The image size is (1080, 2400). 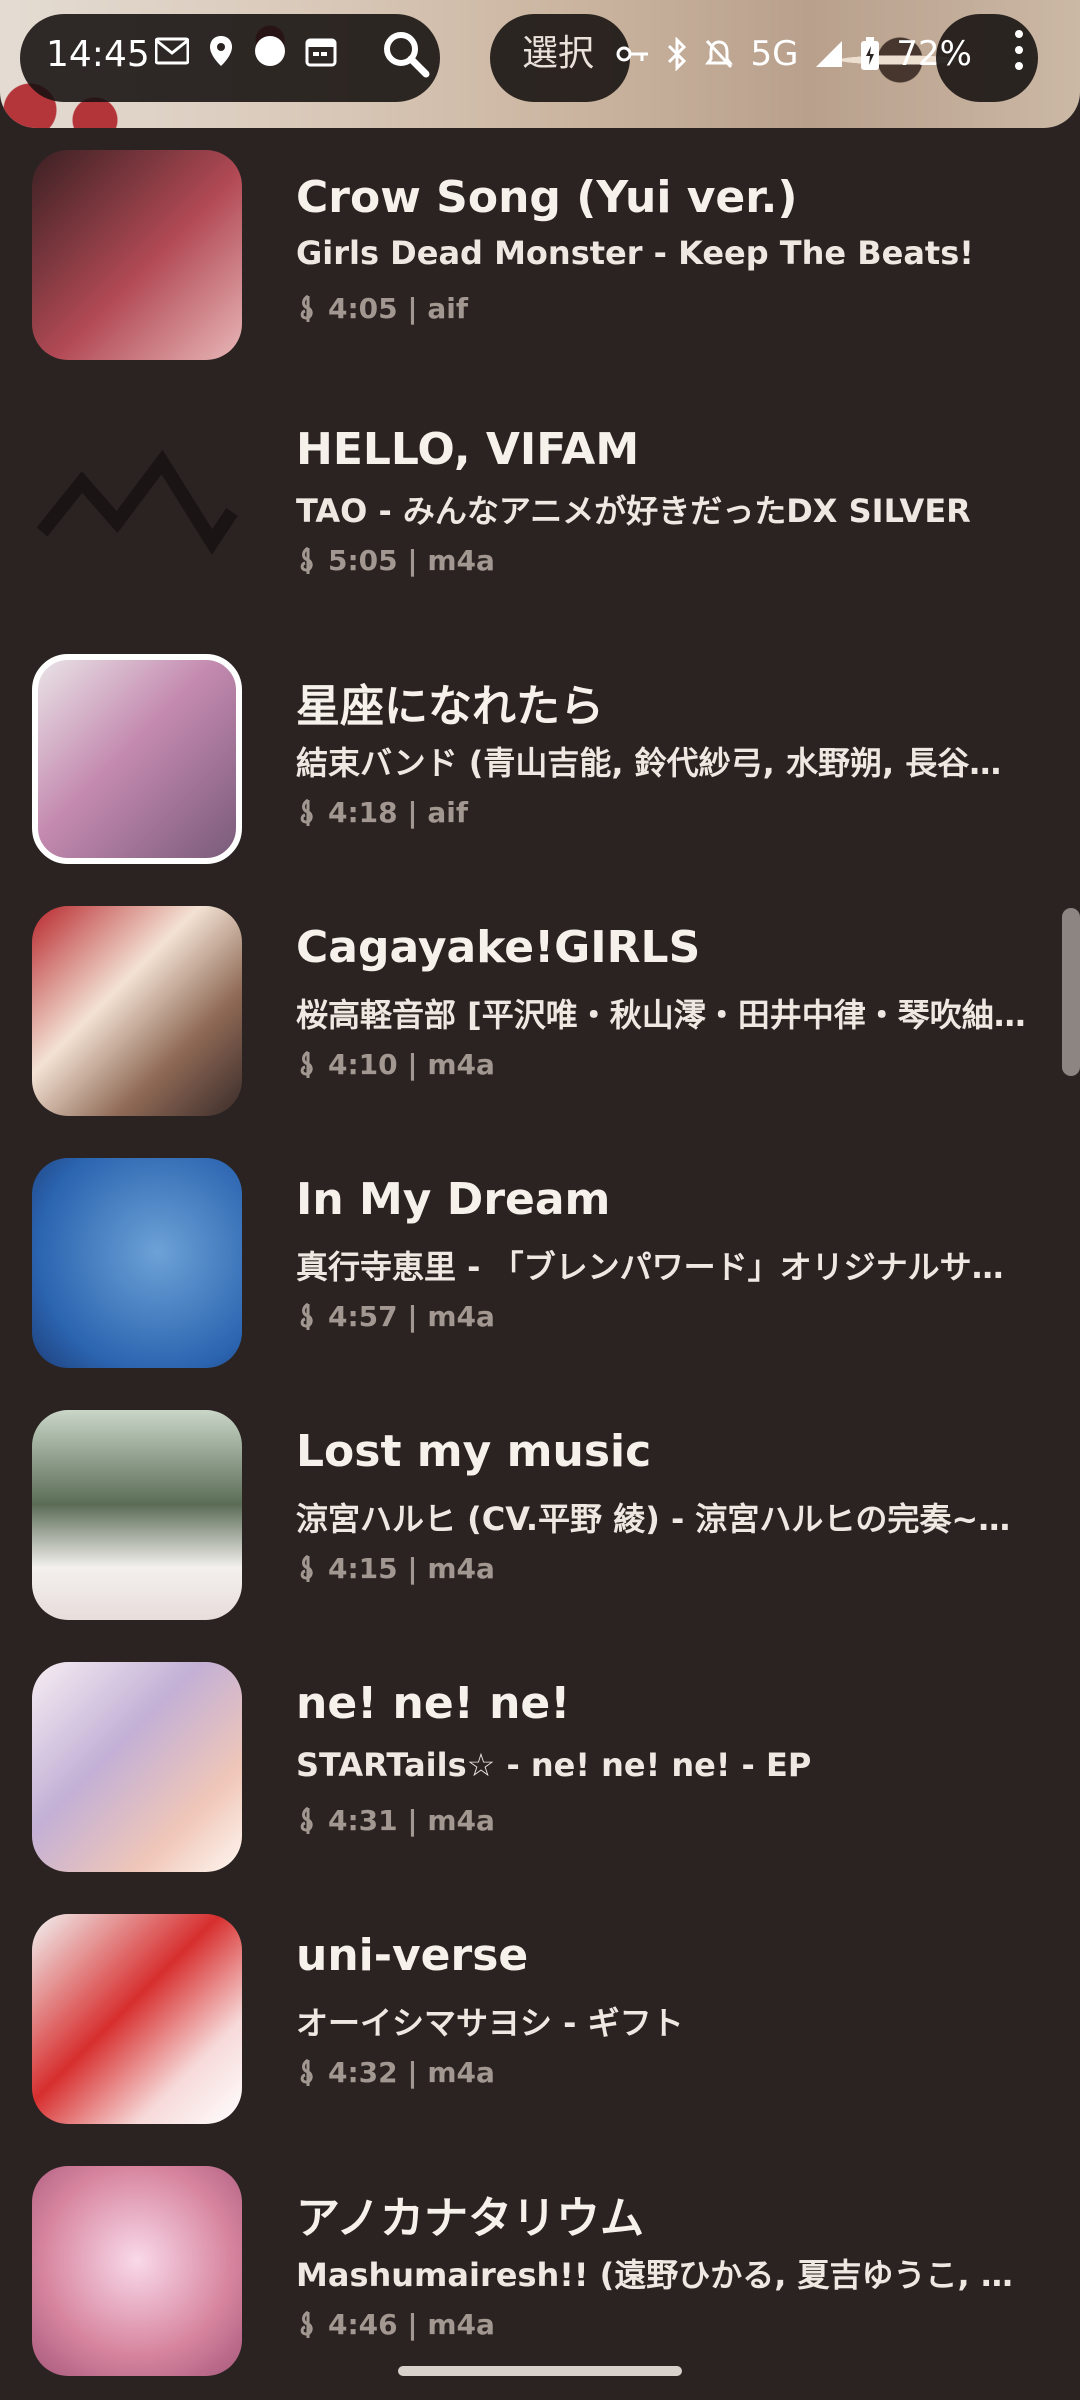 I want to click on track-meta: 4:32 | m4a, so click(x=395, y=2072).